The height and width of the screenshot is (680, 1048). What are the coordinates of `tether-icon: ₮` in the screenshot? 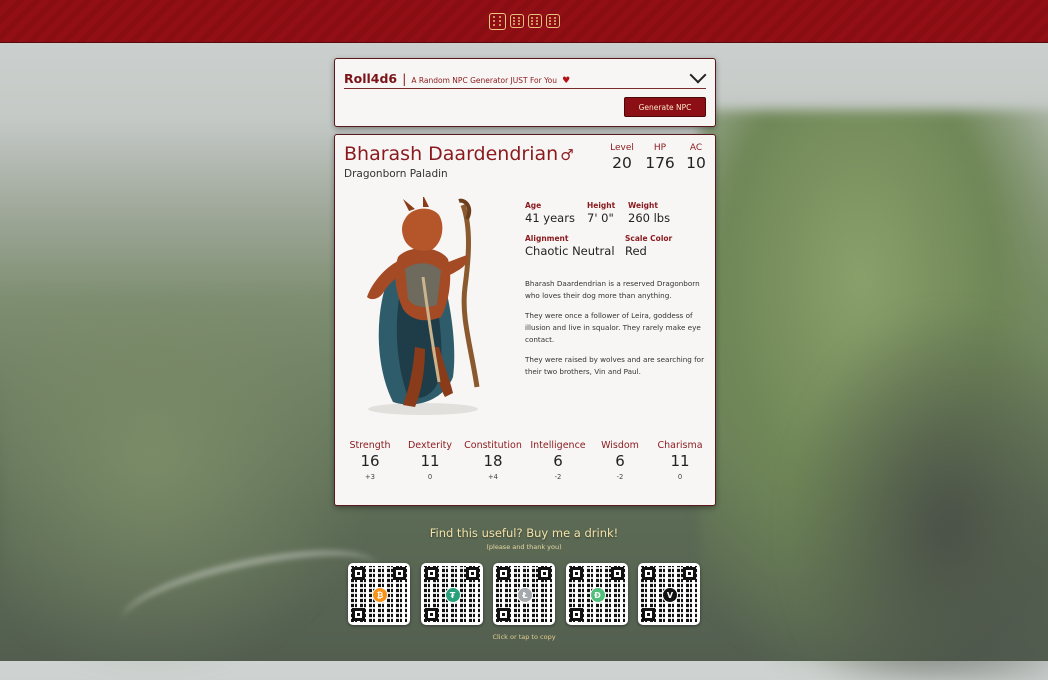 It's located at (452, 595).